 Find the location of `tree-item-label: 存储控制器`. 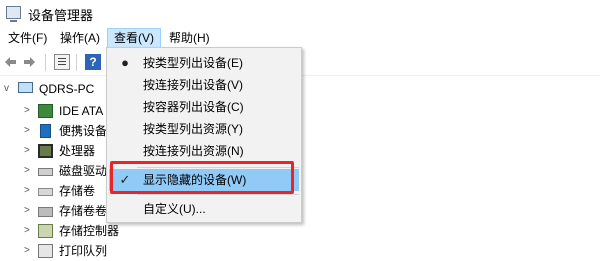

tree-item-label: 存储控制器 is located at coordinates (89, 231).